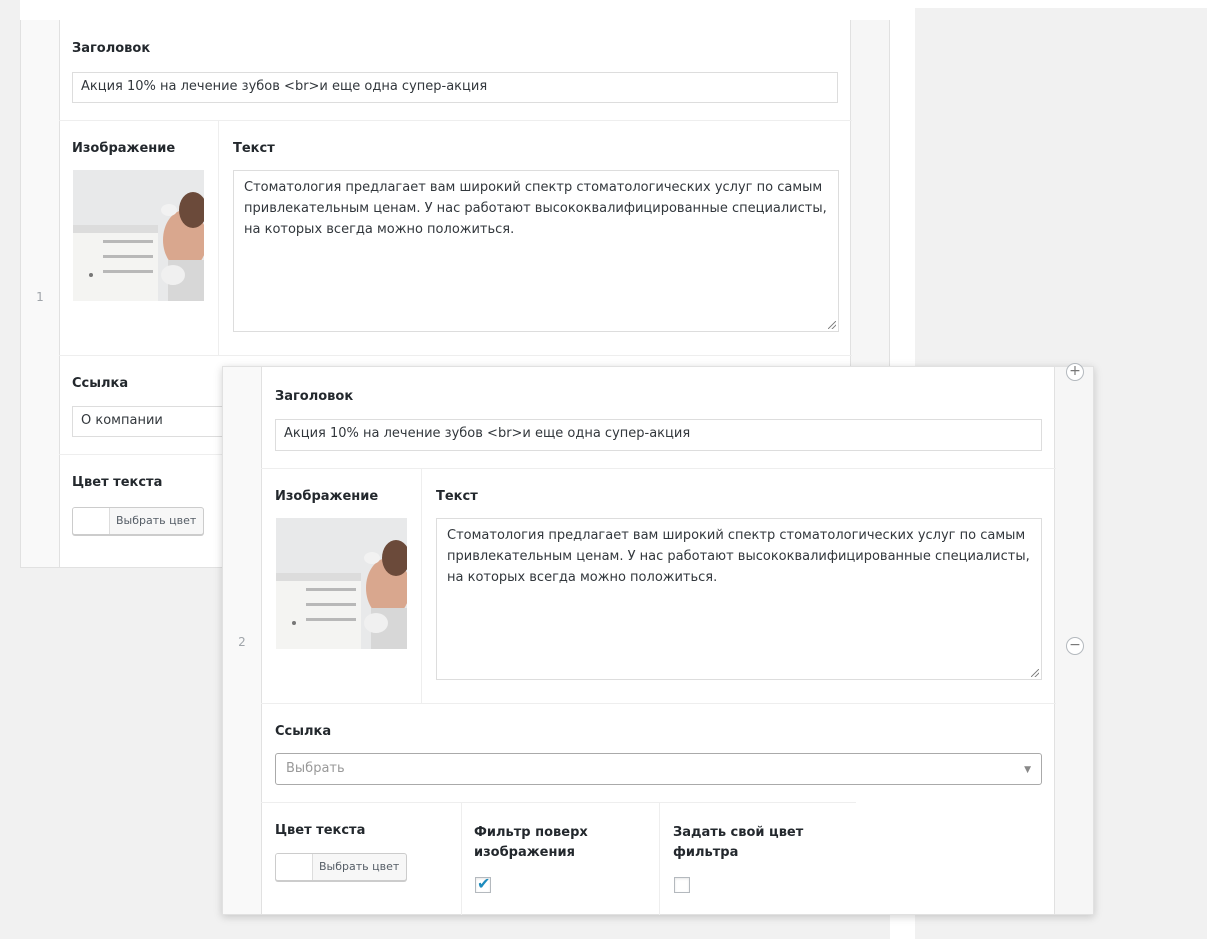 The image size is (1207, 939). What do you see at coordinates (1027, 770) in the screenshot?
I see `dropdown-arrow-icon: ▼` at bounding box center [1027, 770].